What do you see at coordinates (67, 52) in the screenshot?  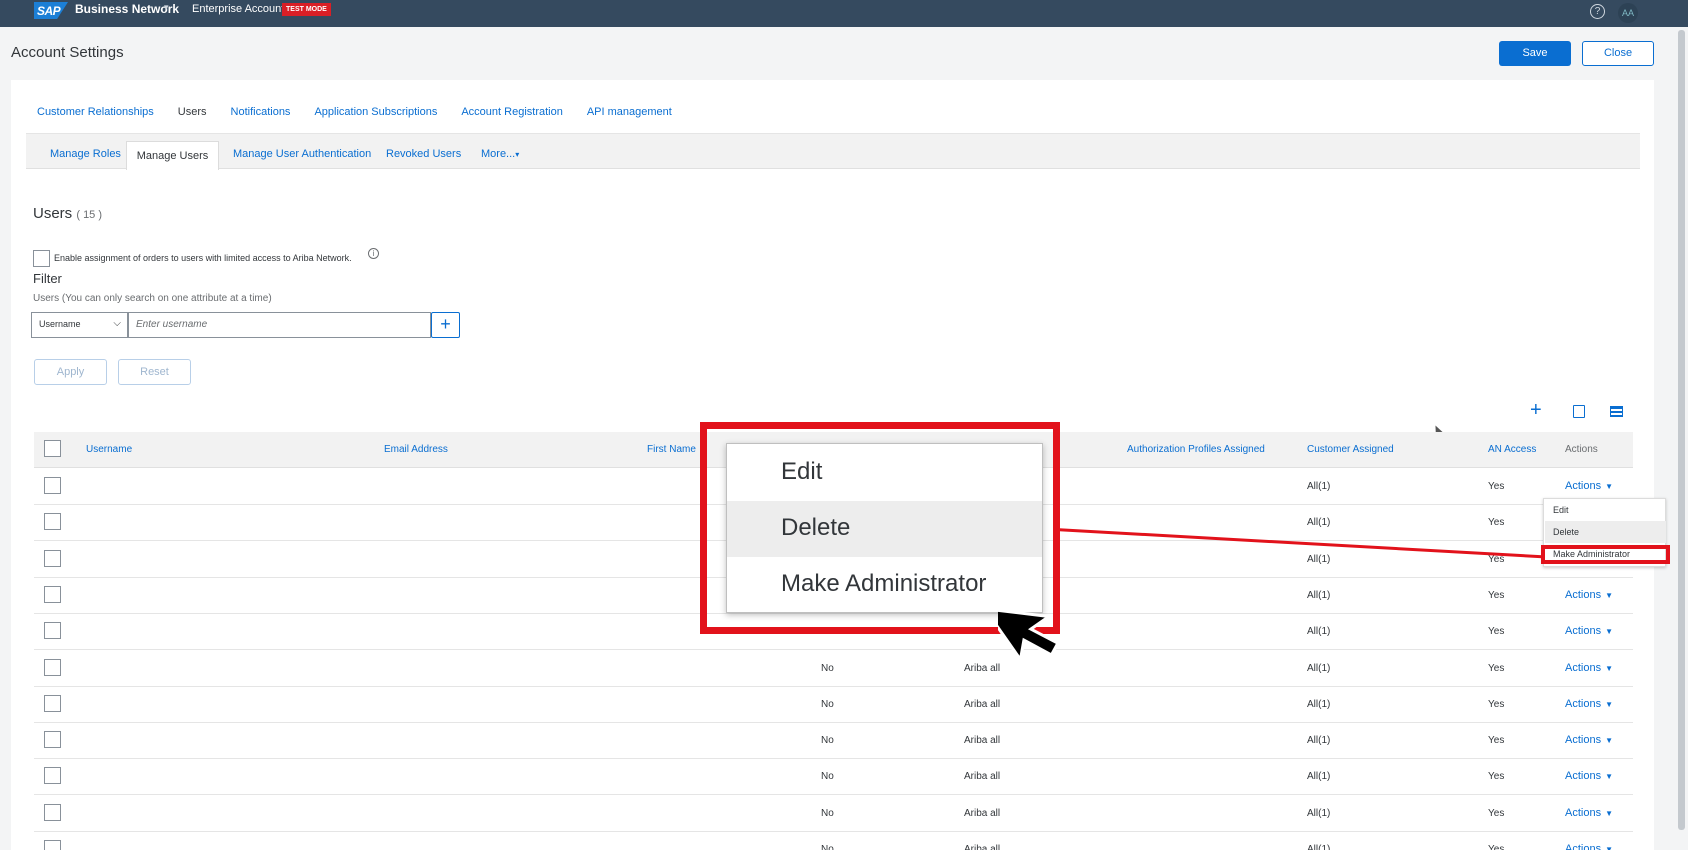 I see `page-title: Account Settings` at bounding box center [67, 52].